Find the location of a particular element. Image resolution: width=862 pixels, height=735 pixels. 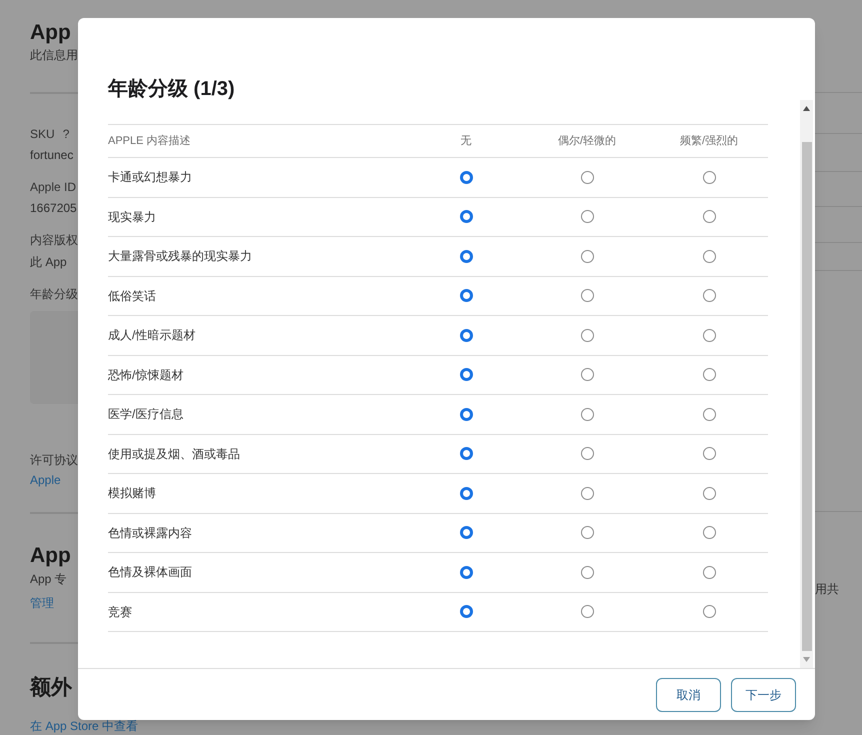

column-header: 频繁/强烈的 is located at coordinates (709, 140).